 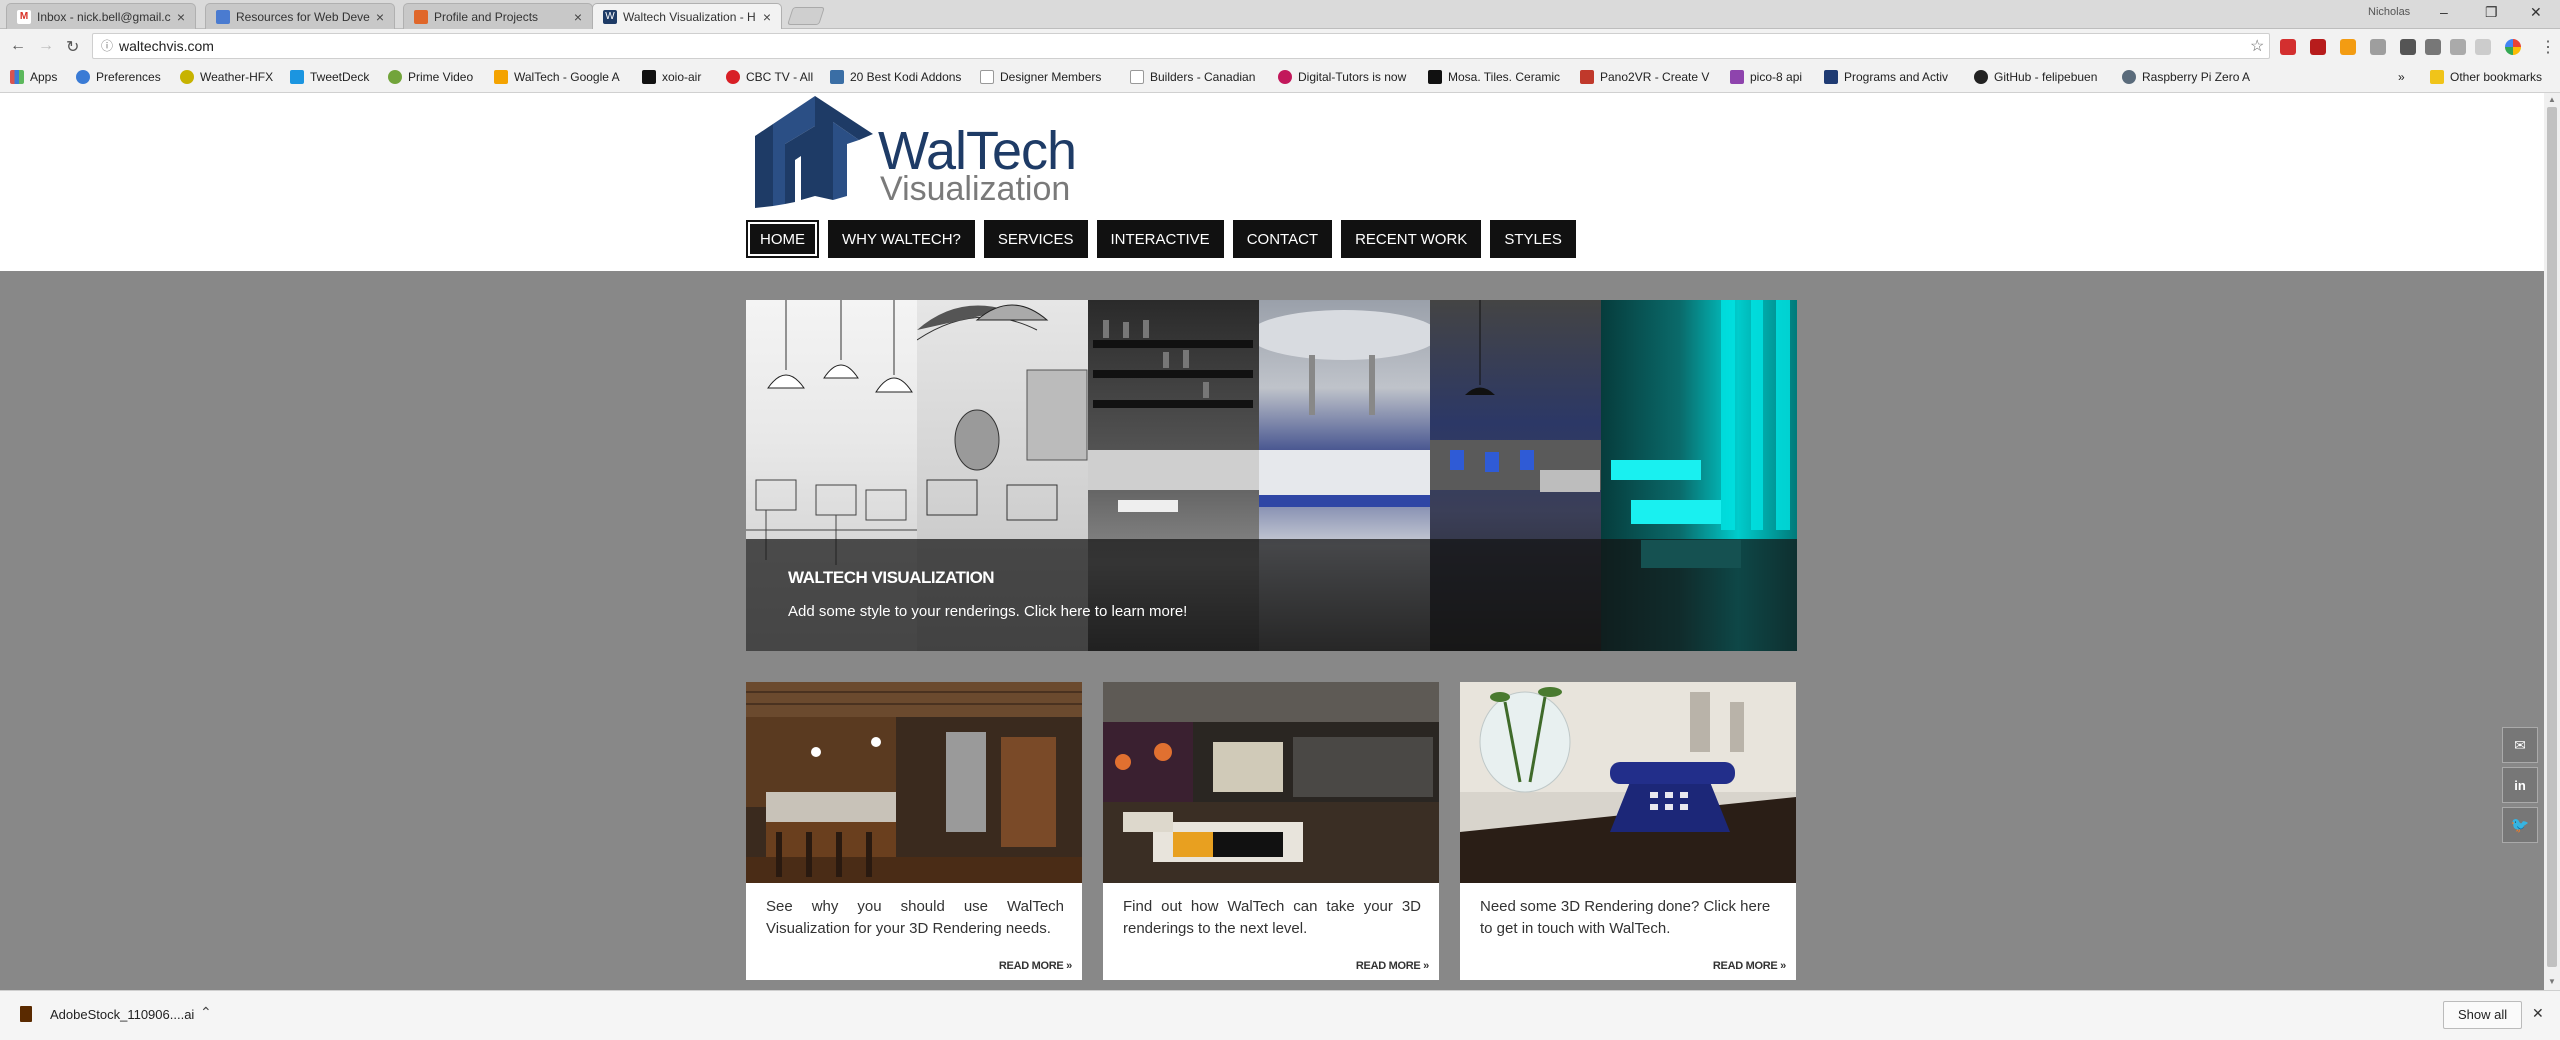 What do you see at coordinates (2520, 825) in the screenshot?
I see `twitter-icon: 🐦` at bounding box center [2520, 825].